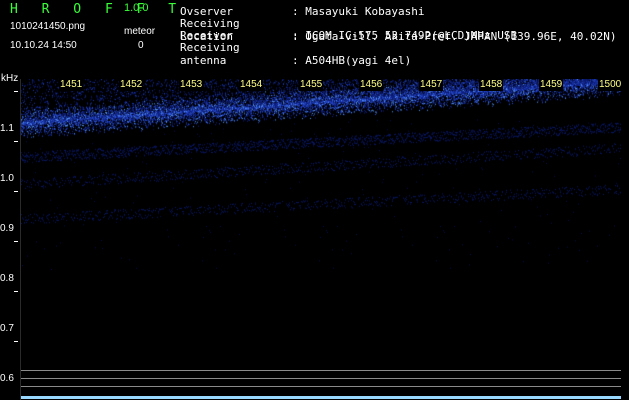 The width and height of the screenshot is (629, 400). What do you see at coordinates (191, 85) in the screenshot?
I see `x-tick-label: 1453` at bounding box center [191, 85].